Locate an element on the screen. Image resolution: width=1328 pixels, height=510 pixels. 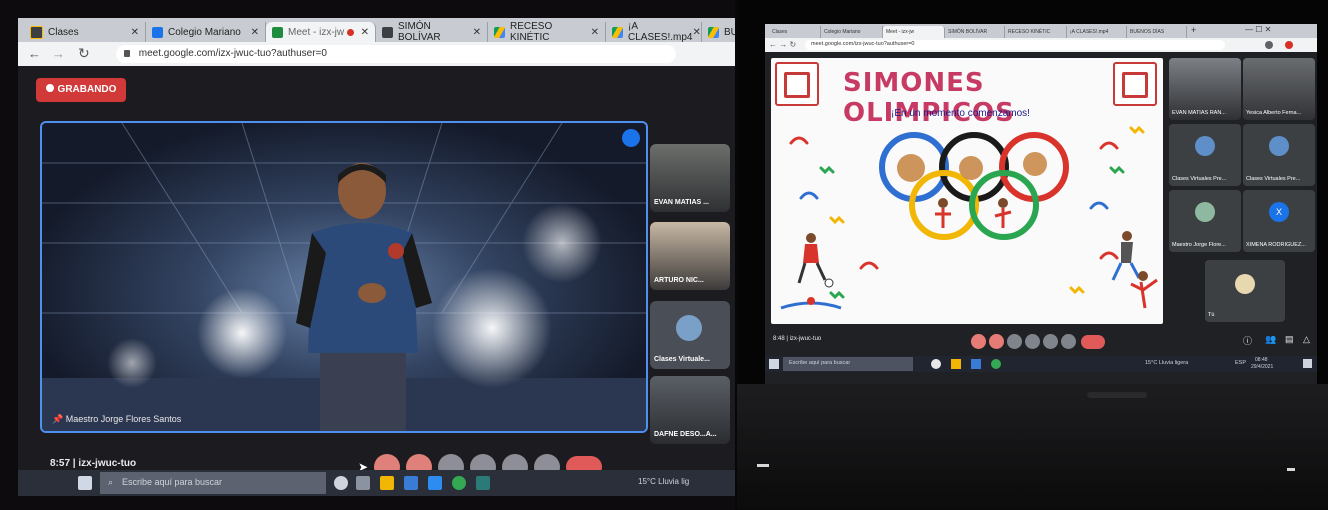
presenter-name-label: 📌 Maestro Jorge Flores Santos is located at coordinates (117, 419).